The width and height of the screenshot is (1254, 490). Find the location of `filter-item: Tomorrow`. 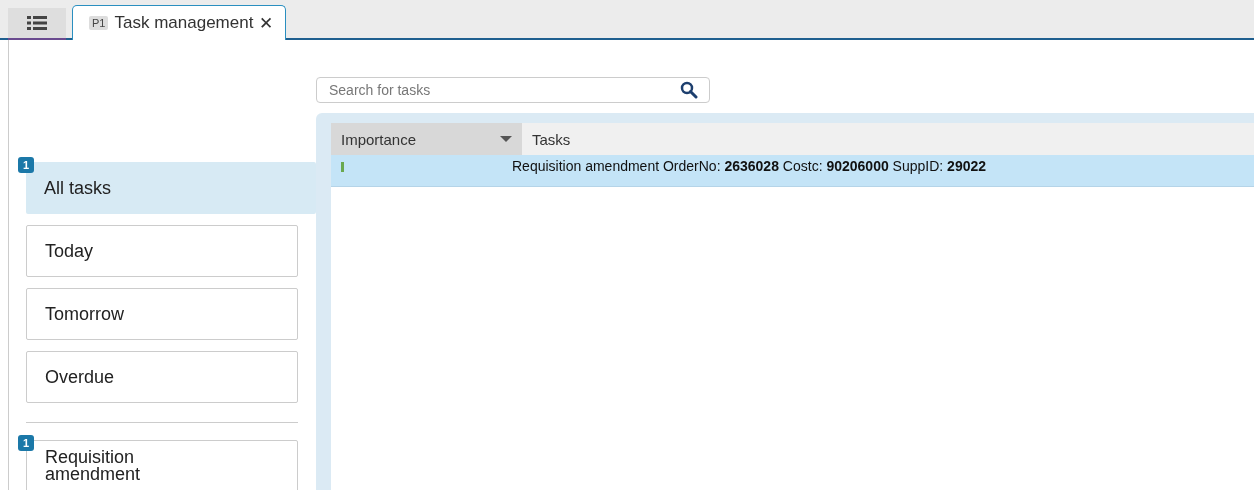

filter-item: Tomorrow is located at coordinates (162, 314).